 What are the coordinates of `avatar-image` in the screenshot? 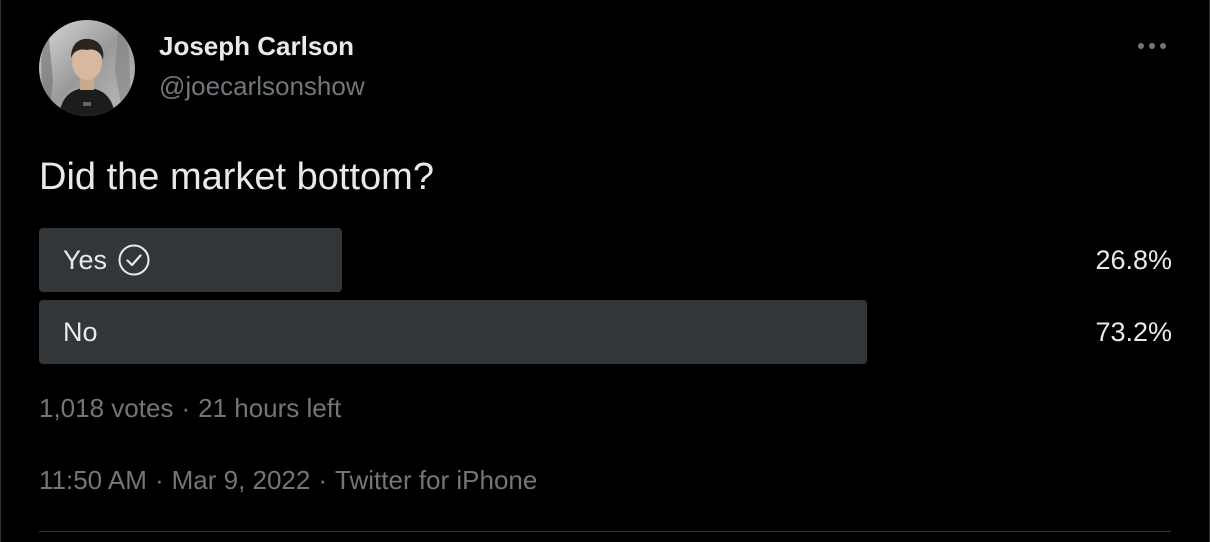 It's located at (87, 68).